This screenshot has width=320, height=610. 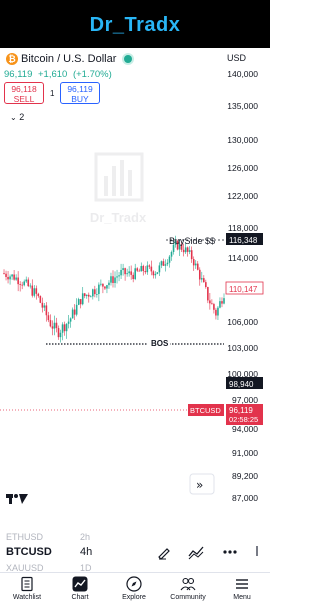 What do you see at coordinates (27, 597) in the screenshot?
I see `nav-watchlist-label: Watchlist` at bounding box center [27, 597].